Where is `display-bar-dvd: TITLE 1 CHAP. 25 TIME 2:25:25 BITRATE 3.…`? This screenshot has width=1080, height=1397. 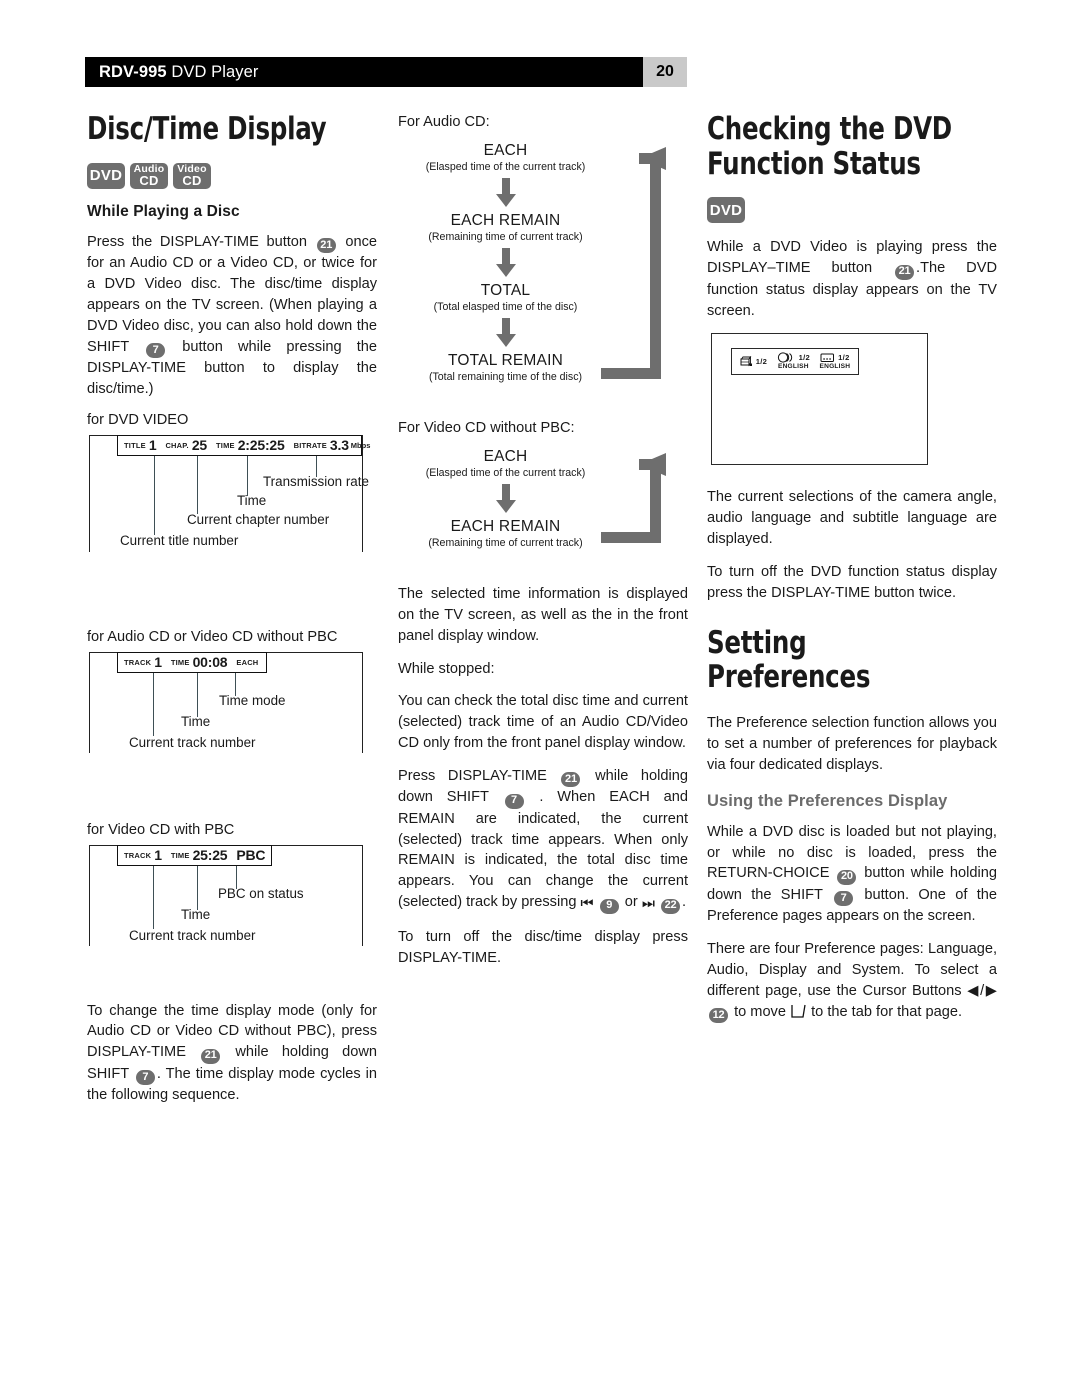
display-bar-dvd: TITLE 1 CHAP. 25 TIME 2:25:25 BITRATE 3.… is located at coordinates (243, 445).